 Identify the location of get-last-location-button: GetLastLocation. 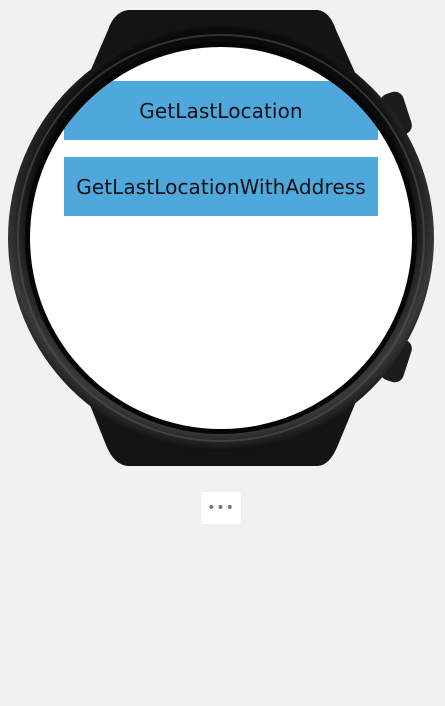
(221, 110).